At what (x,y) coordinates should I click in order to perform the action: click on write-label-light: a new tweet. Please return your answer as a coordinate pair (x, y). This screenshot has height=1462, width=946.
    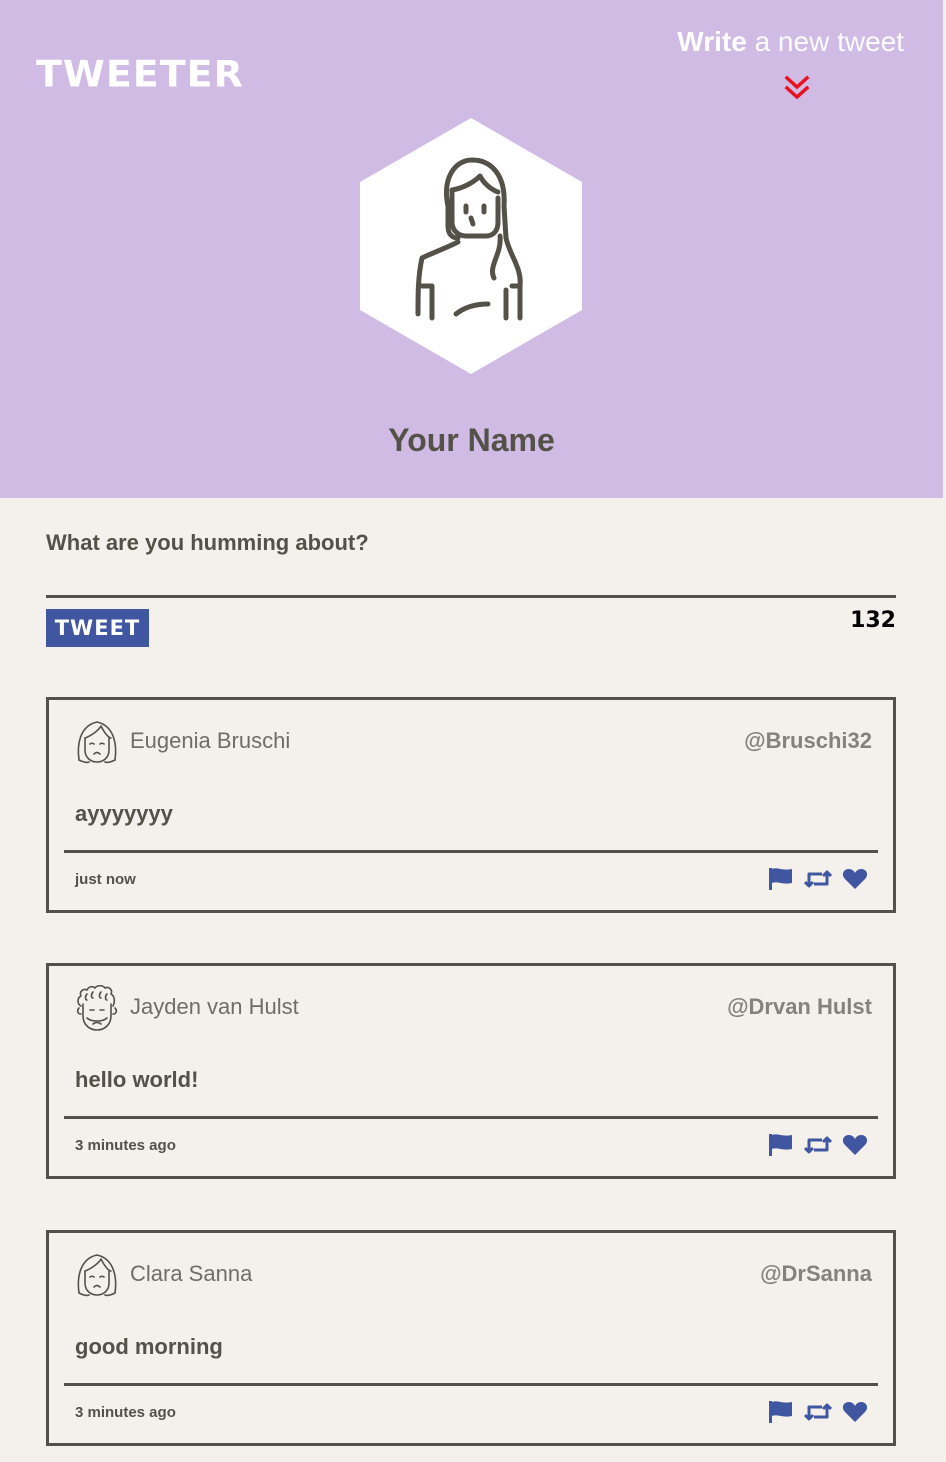
    Looking at the image, I should click on (829, 41).